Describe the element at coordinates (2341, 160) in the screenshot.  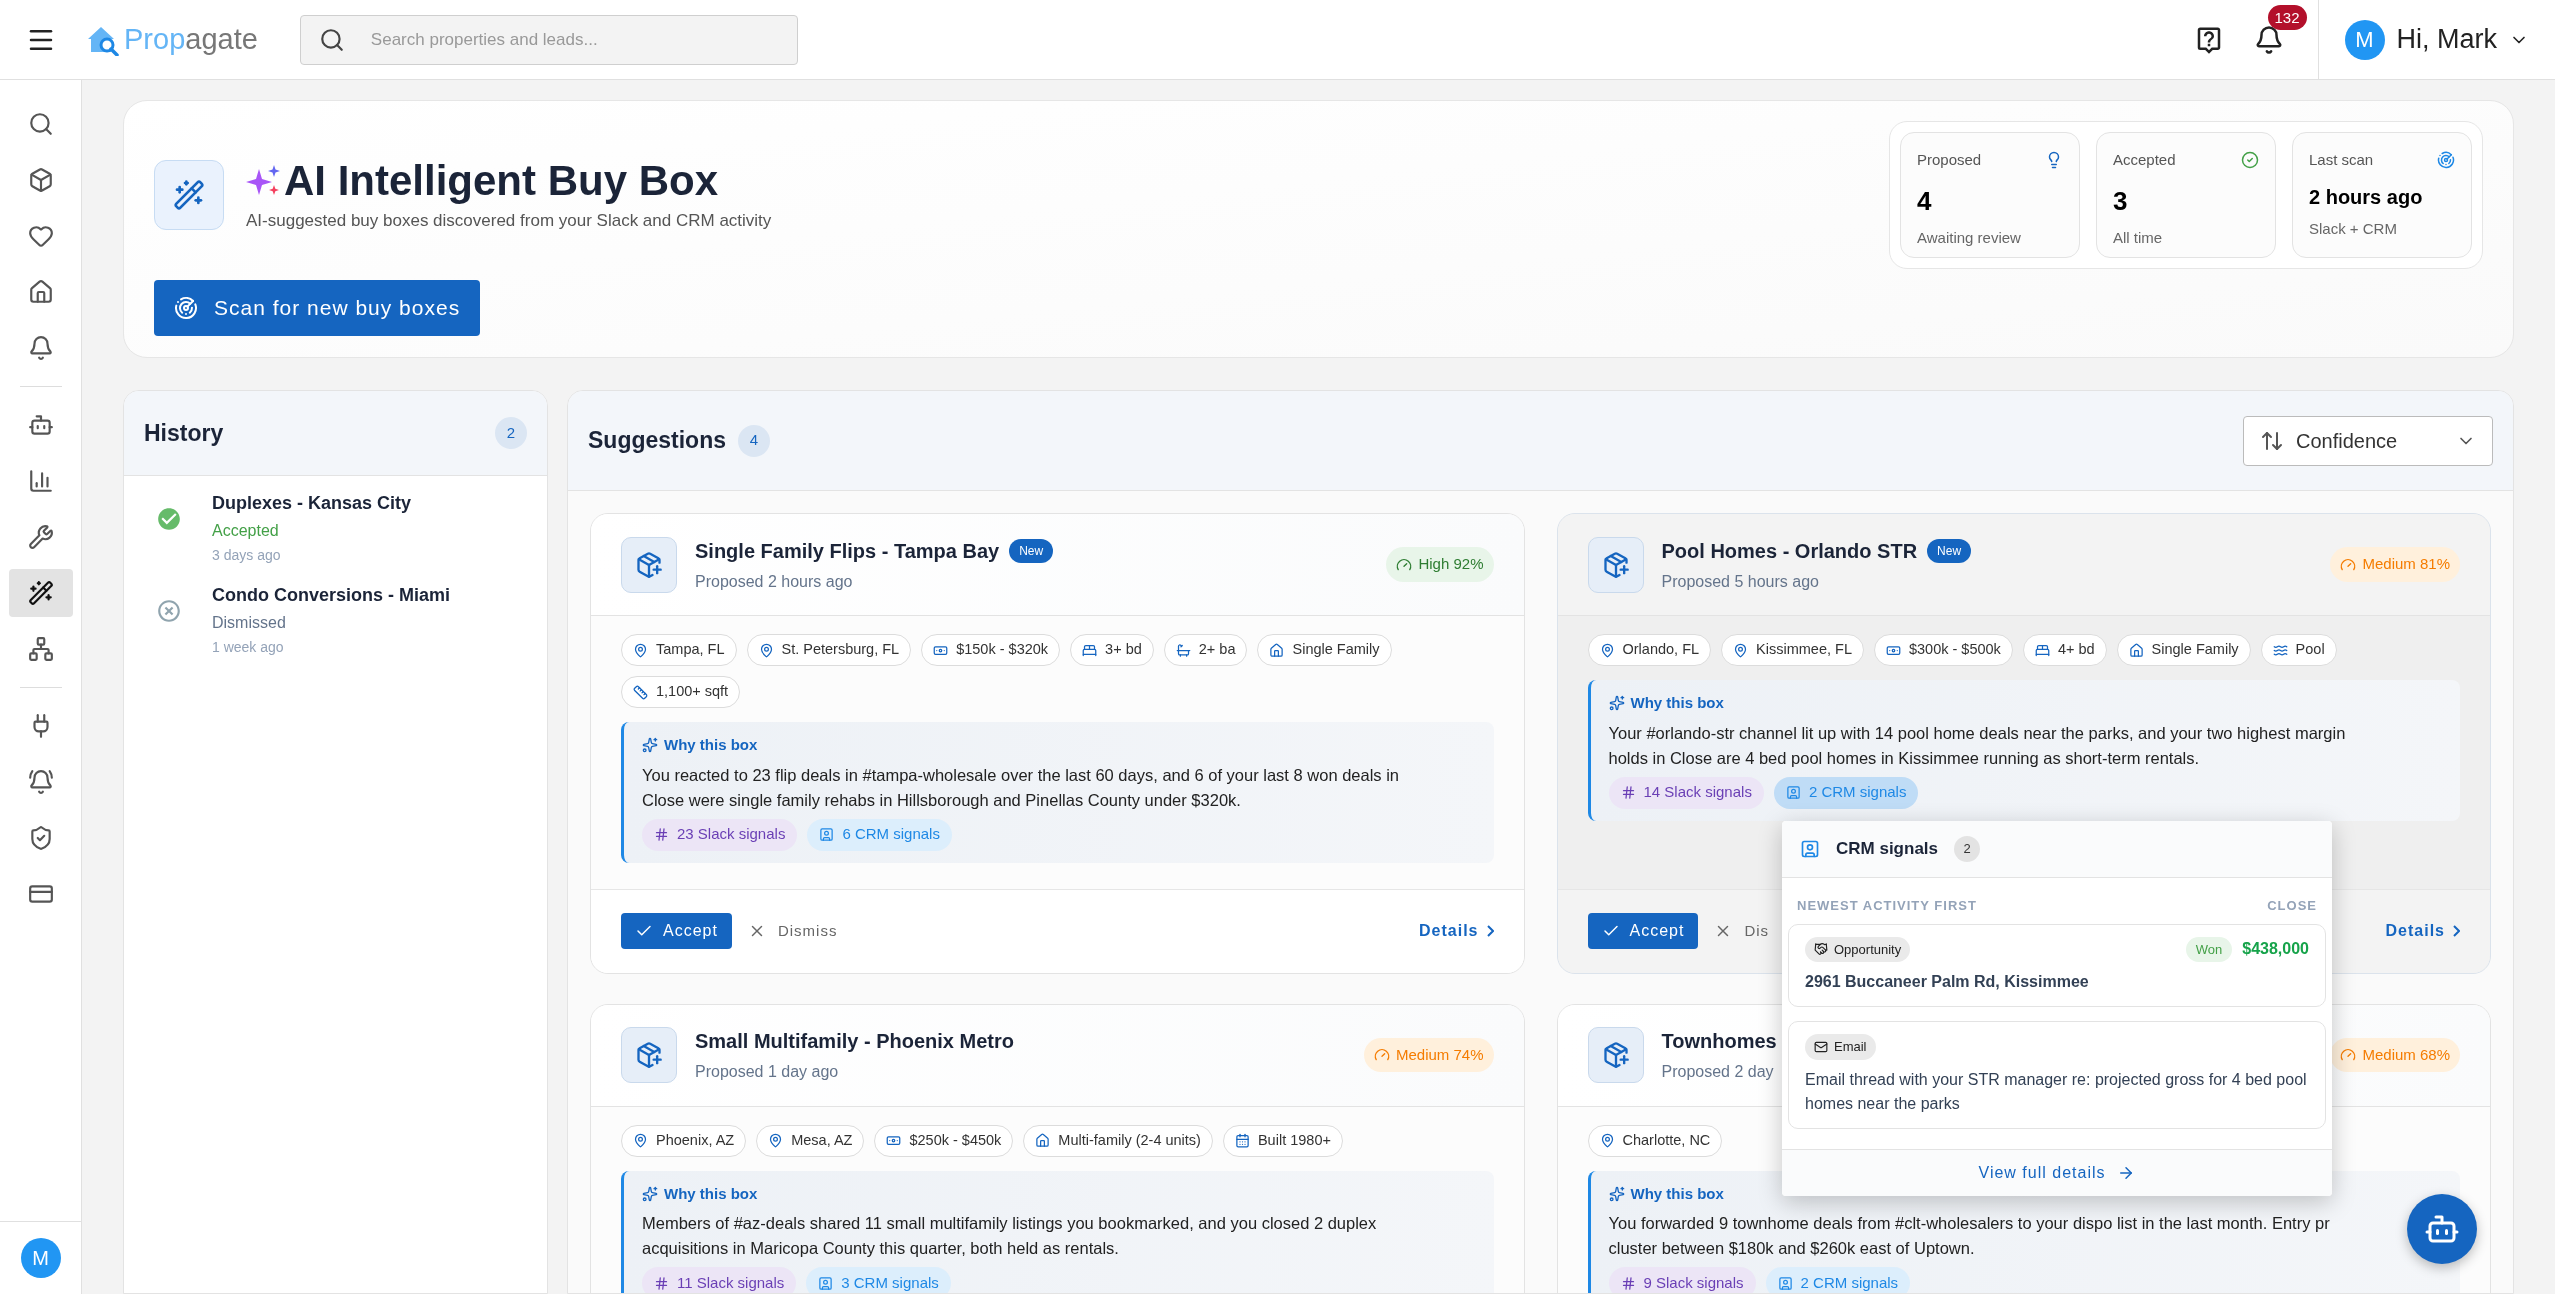
I see `stat-label: Last scan` at that location.